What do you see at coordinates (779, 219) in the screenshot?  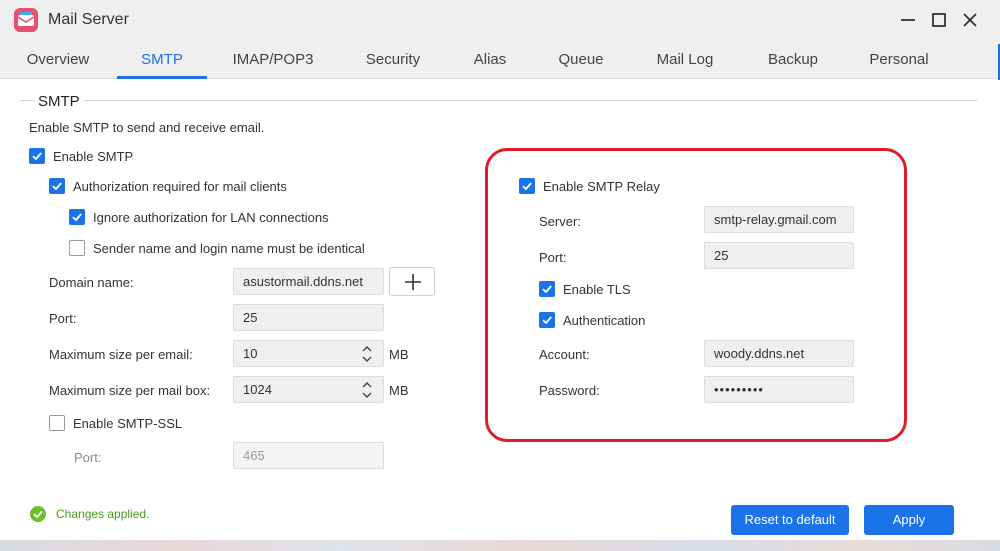 I see `relay-server-input: smtp-relay.gmail.com` at bounding box center [779, 219].